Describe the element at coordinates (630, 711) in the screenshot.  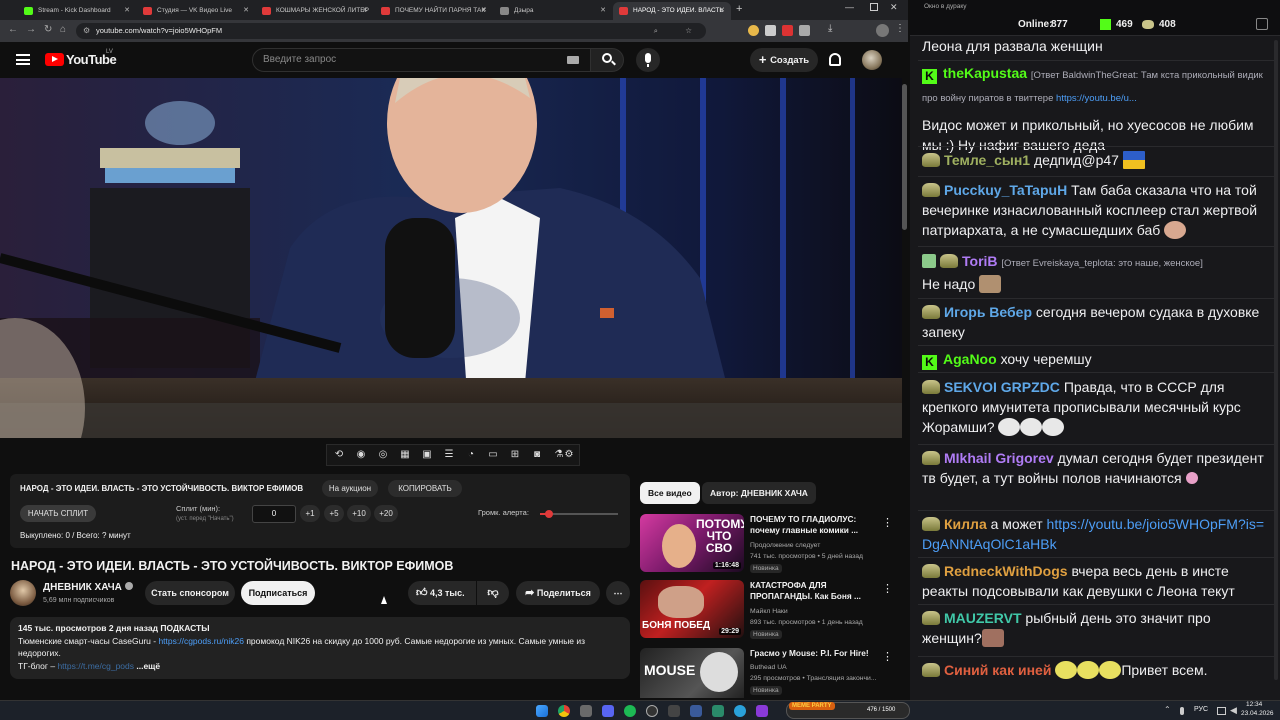
I see `spotify-icon` at that location.